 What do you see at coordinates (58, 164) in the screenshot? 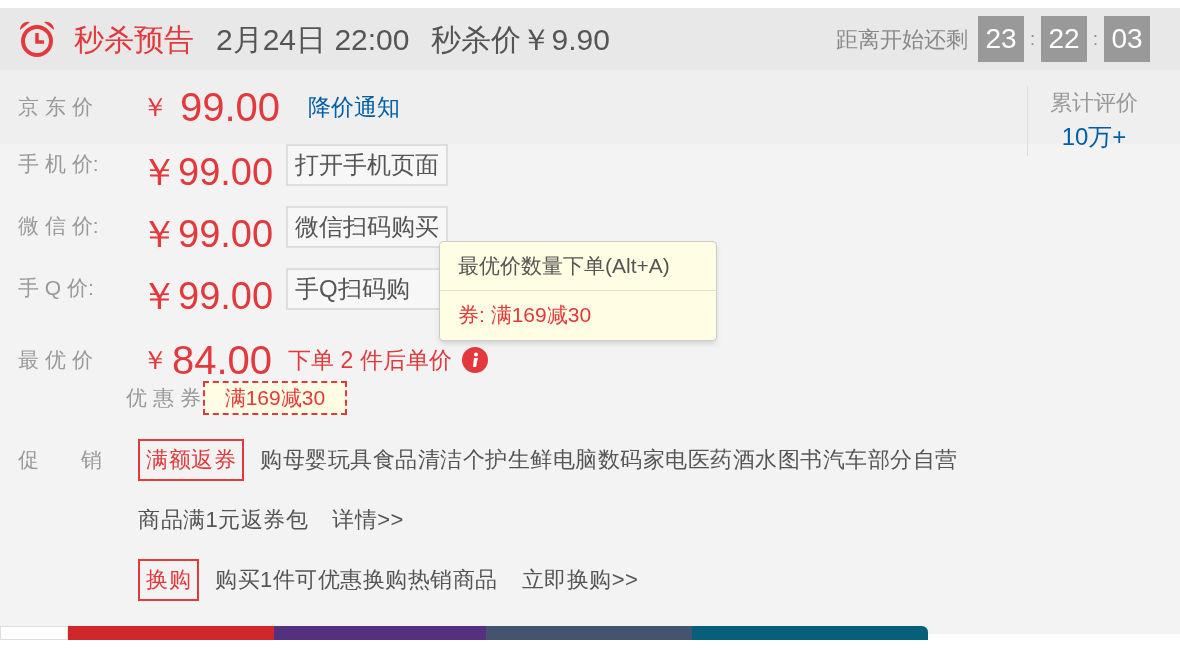
I see `price-label: 手 机 价:` at bounding box center [58, 164].